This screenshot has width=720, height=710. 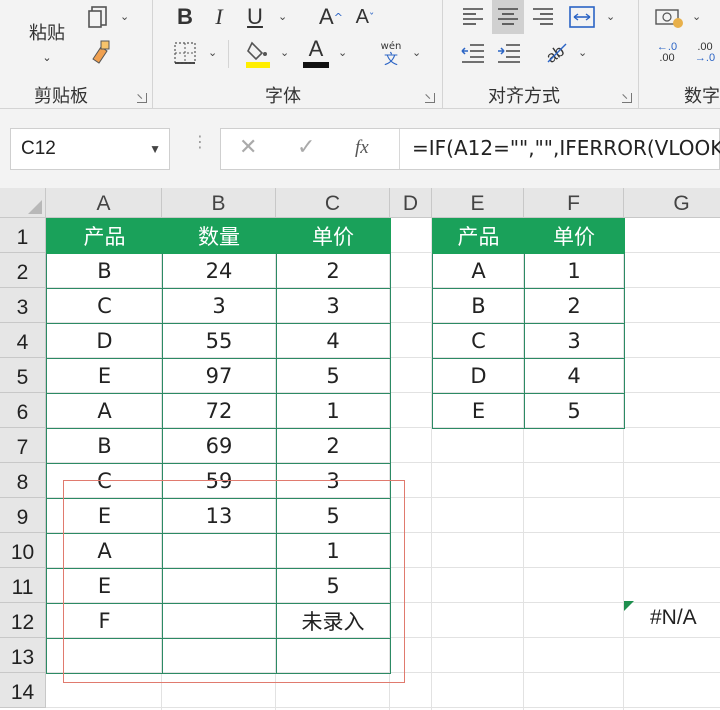 I want to click on column-header-c: C, so click(x=333, y=203).